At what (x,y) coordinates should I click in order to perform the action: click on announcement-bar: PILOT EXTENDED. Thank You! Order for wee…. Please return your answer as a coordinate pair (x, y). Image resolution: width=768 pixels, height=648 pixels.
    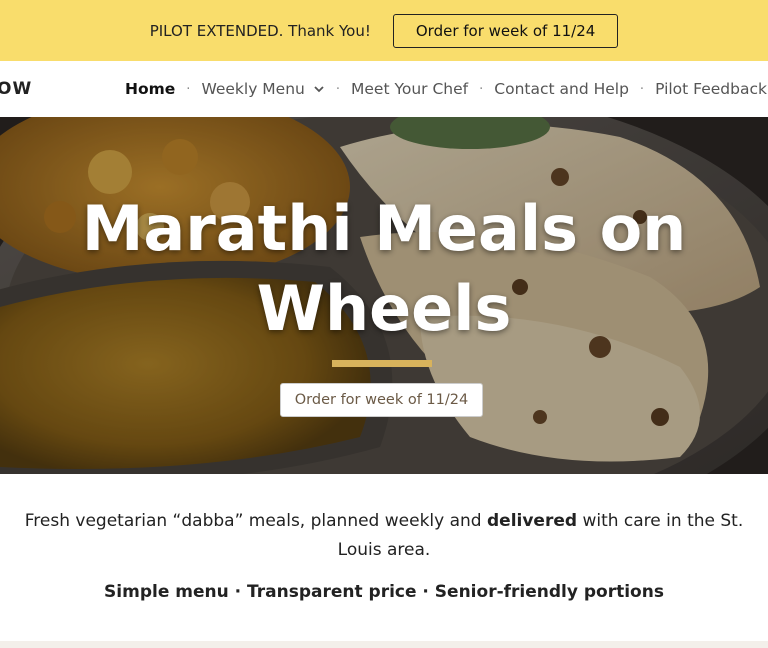
    Looking at the image, I should click on (384, 30).